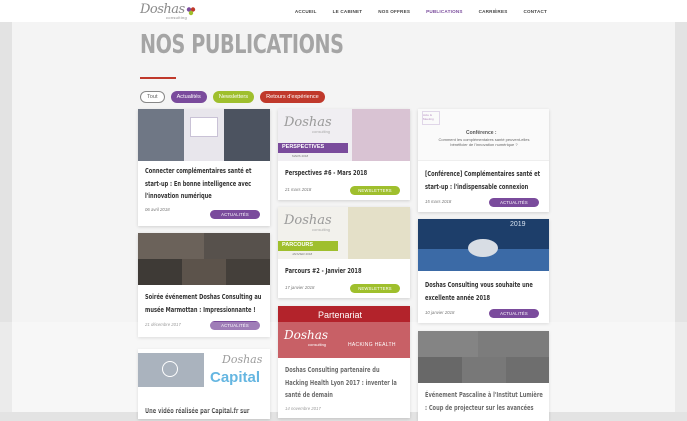 This screenshot has height=421, width=687. Describe the element at coordinates (518, 224) in the screenshot. I see `thumb-year: 2019` at that location.